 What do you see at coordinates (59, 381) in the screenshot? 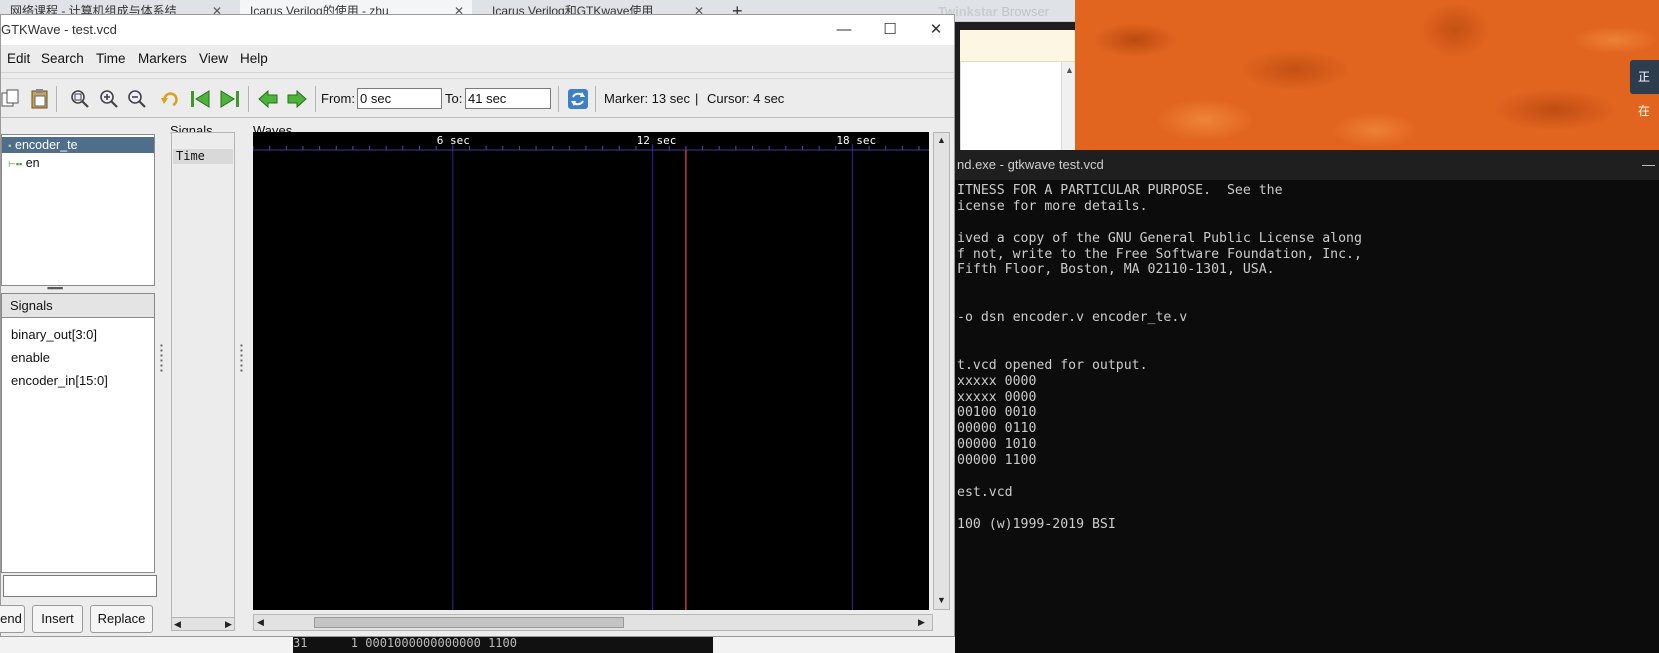
I see `signal-item-encoder-in: encoder_in[15:0]` at bounding box center [59, 381].